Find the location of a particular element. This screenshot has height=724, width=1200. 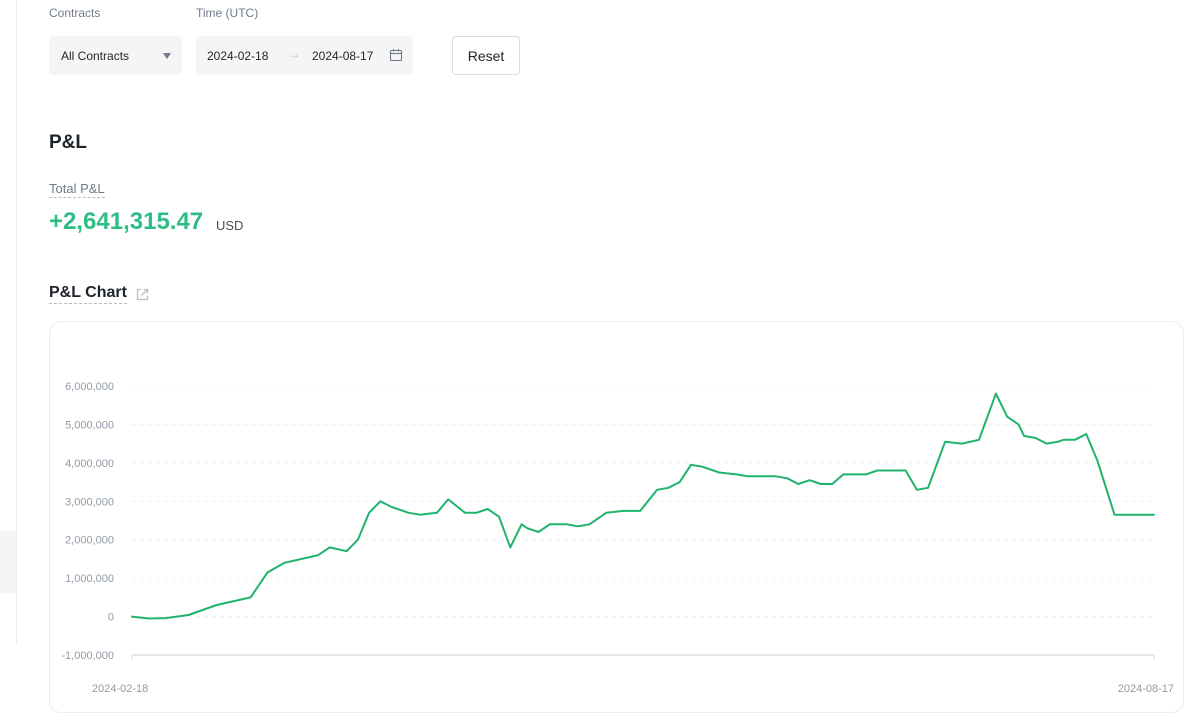

total-pnl-unit: USD is located at coordinates (230, 225).